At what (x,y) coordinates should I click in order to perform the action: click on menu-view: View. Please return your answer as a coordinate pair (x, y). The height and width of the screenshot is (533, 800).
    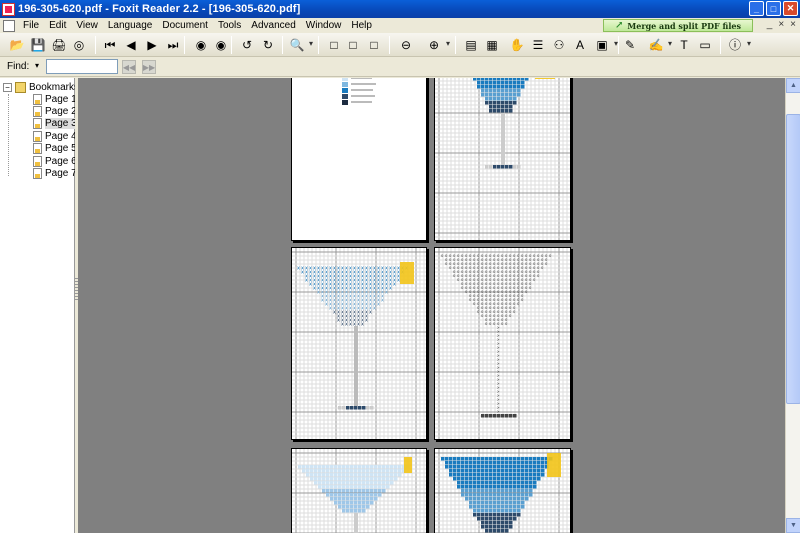
    Looking at the image, I should click on (87, 25).